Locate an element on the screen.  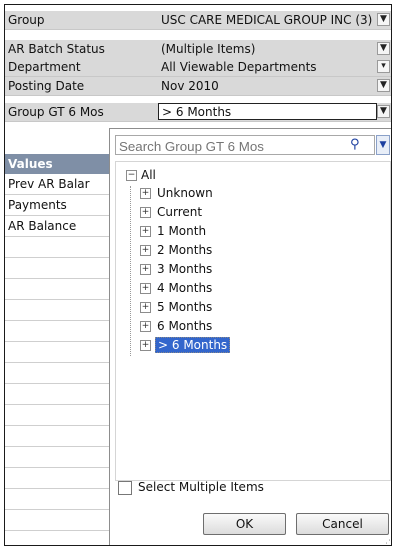
ok-button: OK is located at coordinates (244, 524).